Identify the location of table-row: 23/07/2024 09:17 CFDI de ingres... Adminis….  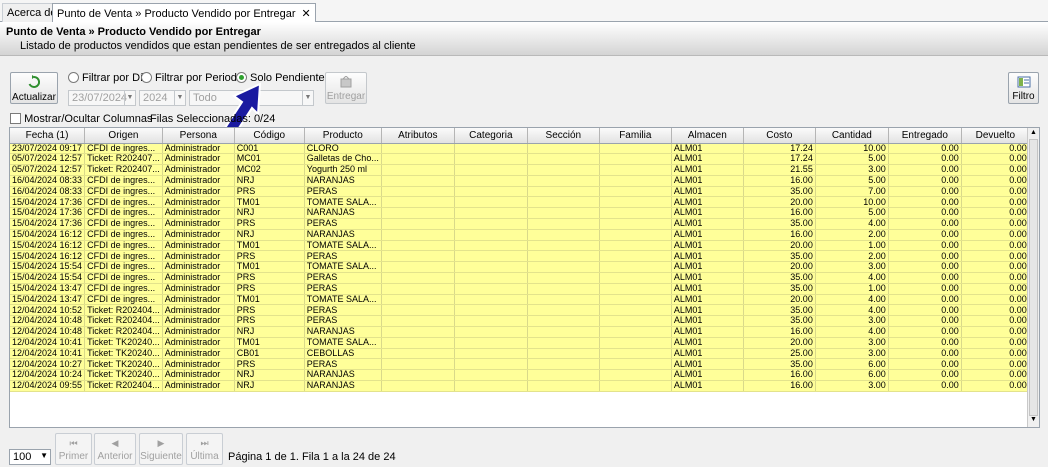
(520, 149).